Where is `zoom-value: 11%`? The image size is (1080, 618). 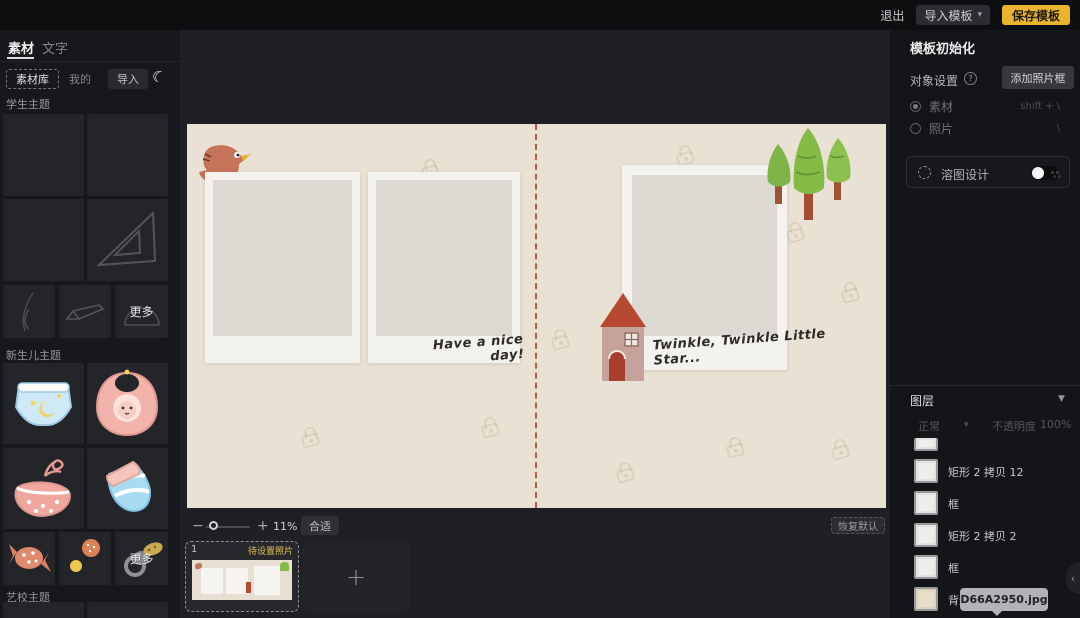 zoom-value: 11% is located at coordinates (285, 526).